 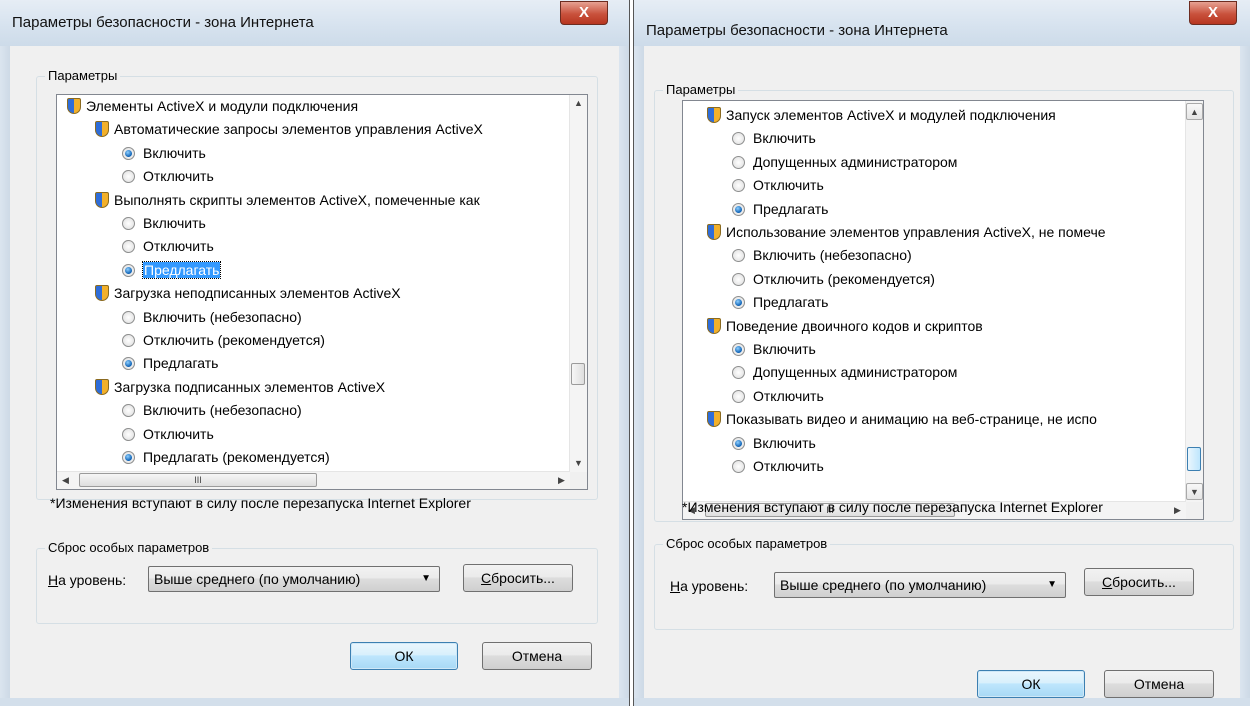 What do you see at coordinates (5, 376) in the screenshot?
I see `window-frame-left` at bounding box center [5, 376].